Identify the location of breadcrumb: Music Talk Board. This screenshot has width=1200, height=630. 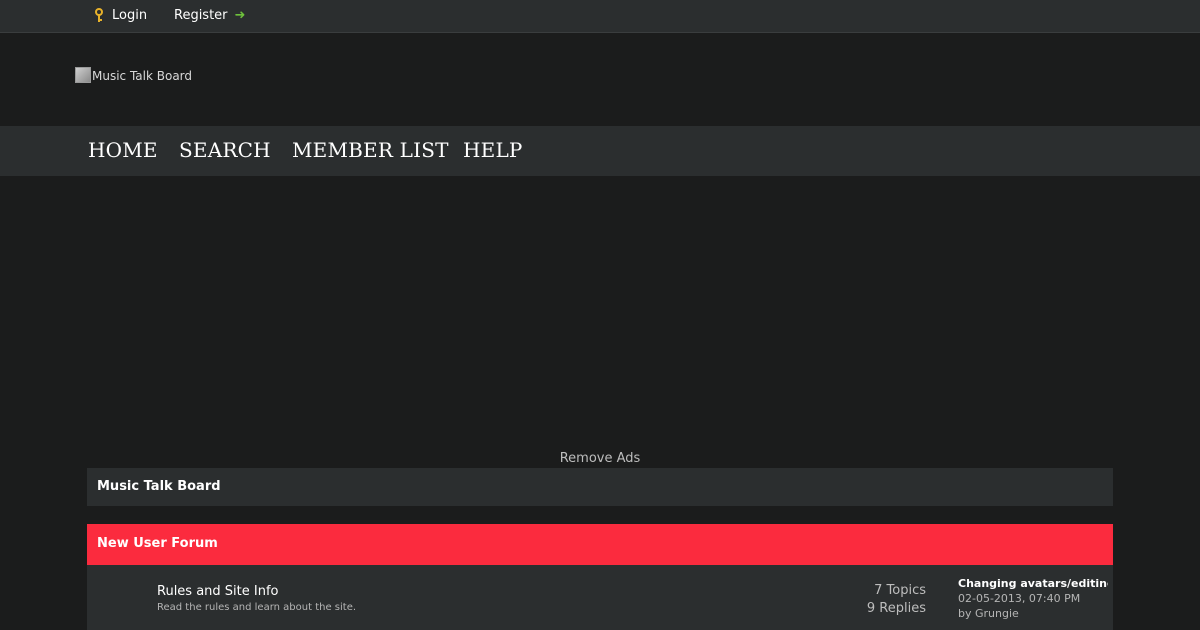
(600, 487).